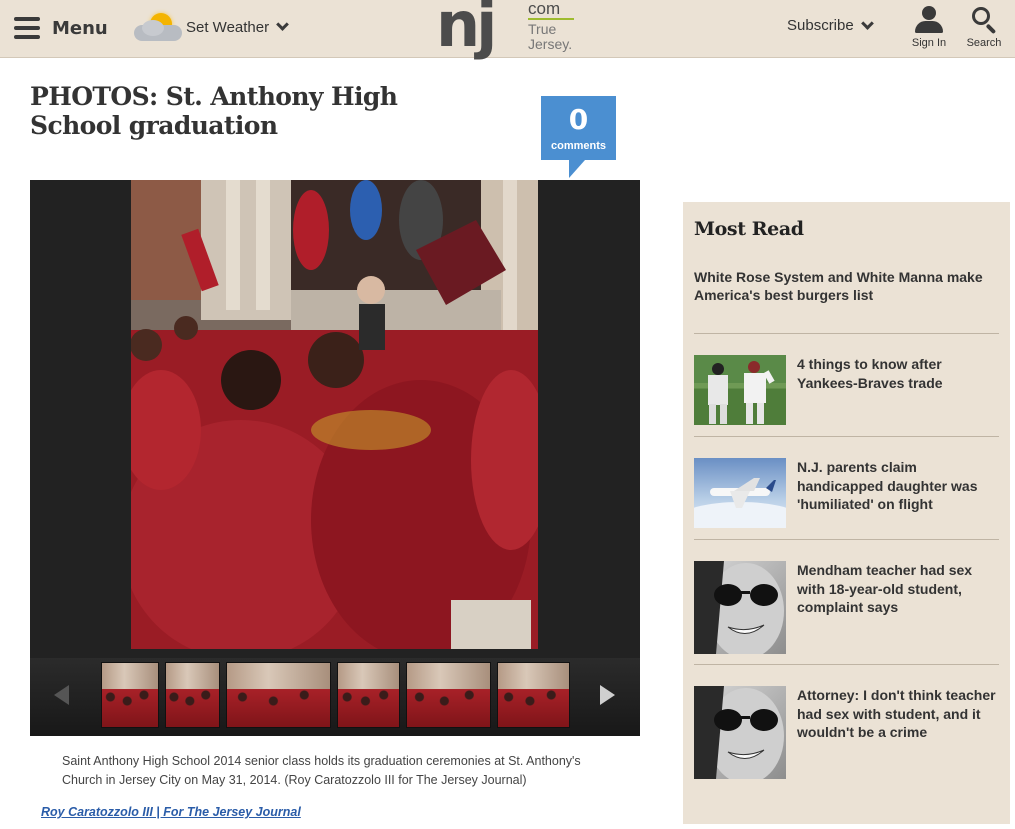 Image resolution: width=1015 pixels, height=829 pixels. Describe the element at coordinates (749, 229) in the screenshot. I see `most-read-heading: Most Read` at that location.